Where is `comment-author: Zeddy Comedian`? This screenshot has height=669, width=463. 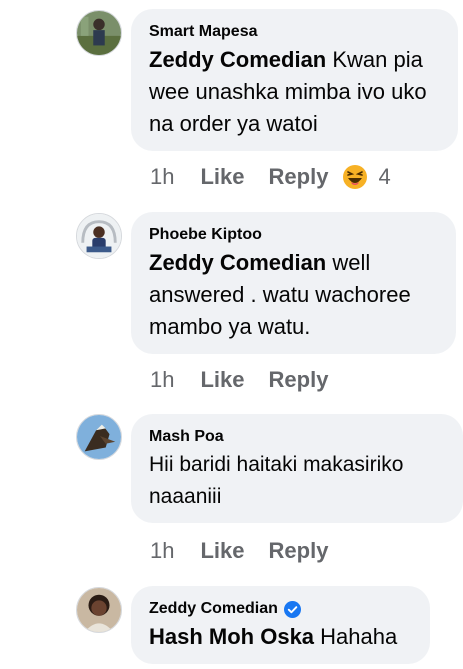 comment-author: Zeddy Comedian is located at coordinates (280, 609).